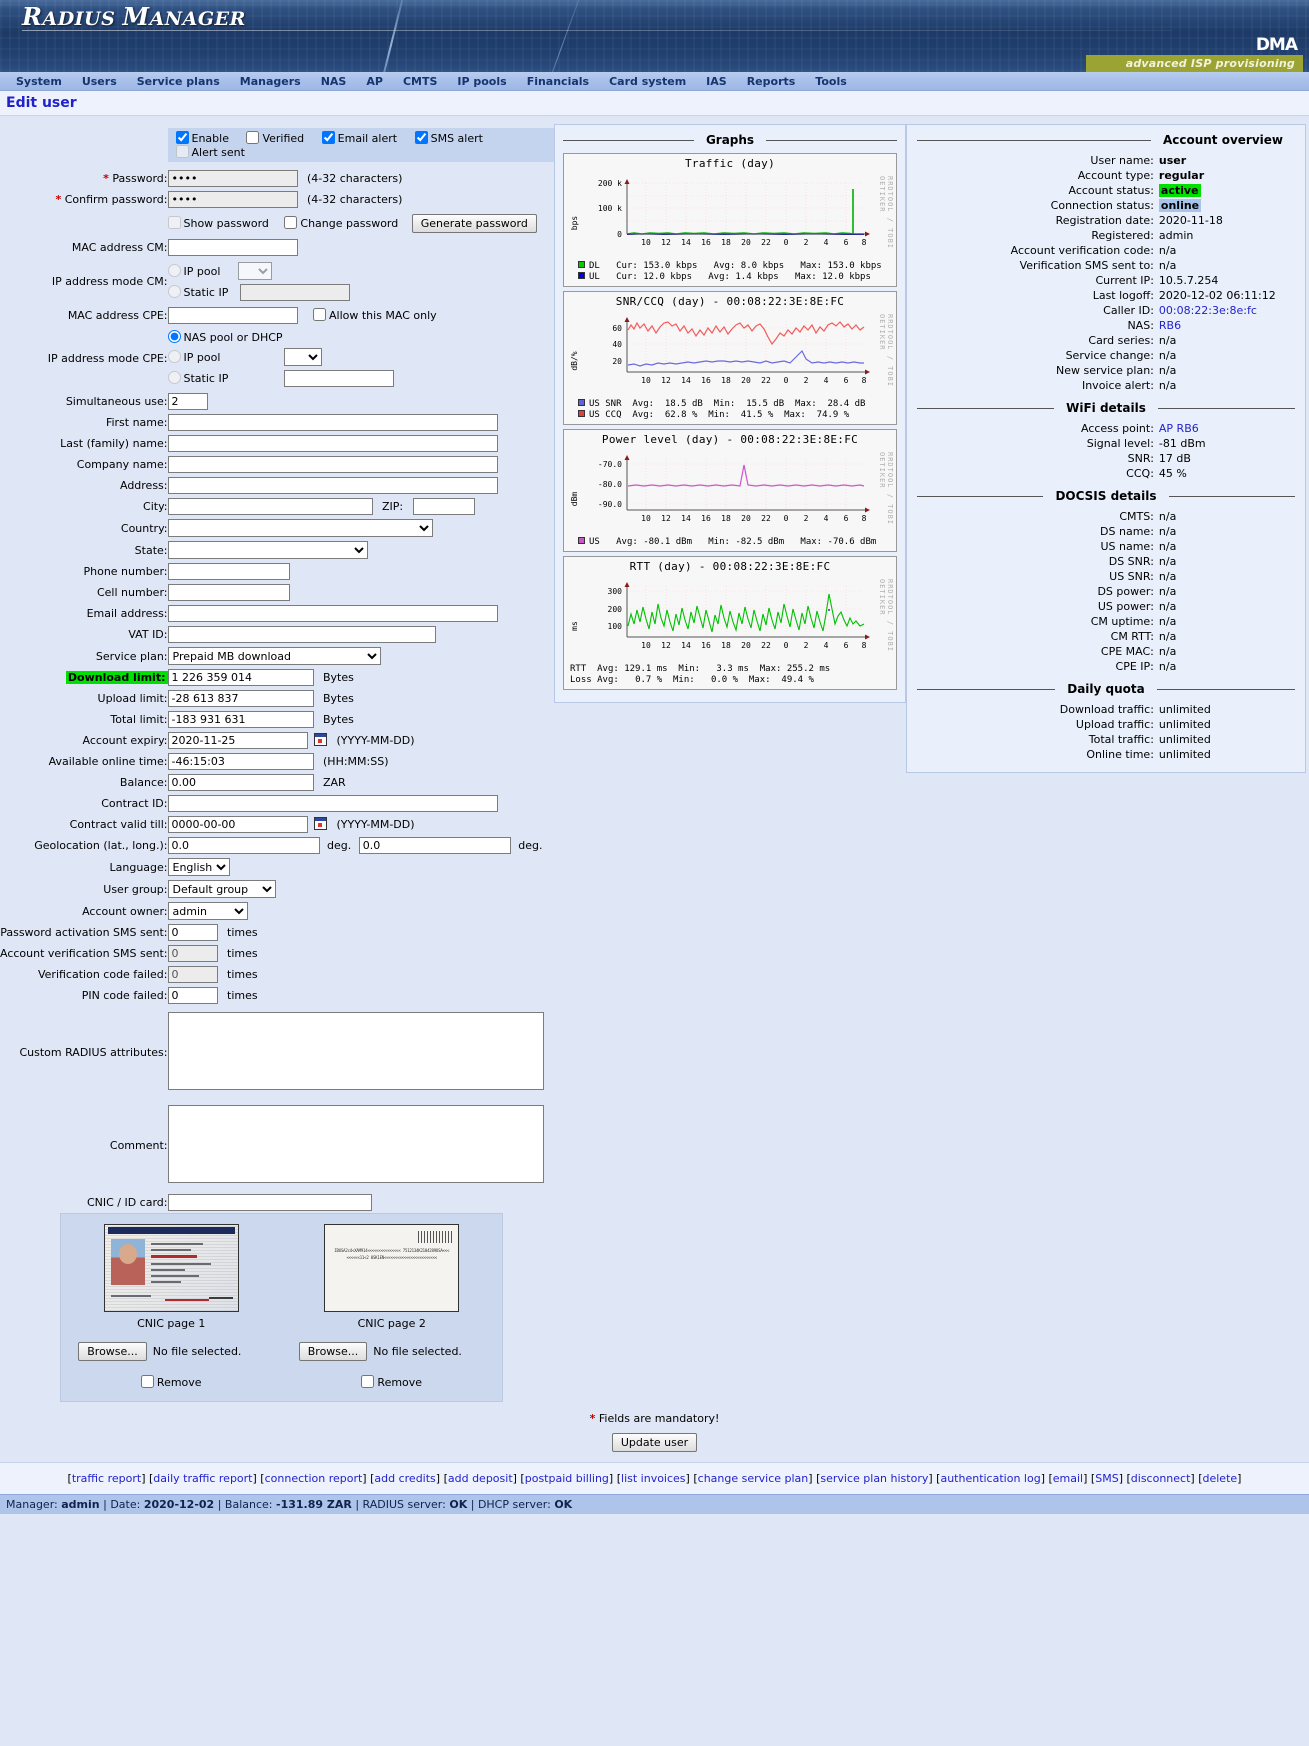 The height and width of the screenshot is (1746, 1309). What do you see at coordinates (182, 137) in the screenshot?
I see `enable-checkbox` at bounding box center [182, 137].